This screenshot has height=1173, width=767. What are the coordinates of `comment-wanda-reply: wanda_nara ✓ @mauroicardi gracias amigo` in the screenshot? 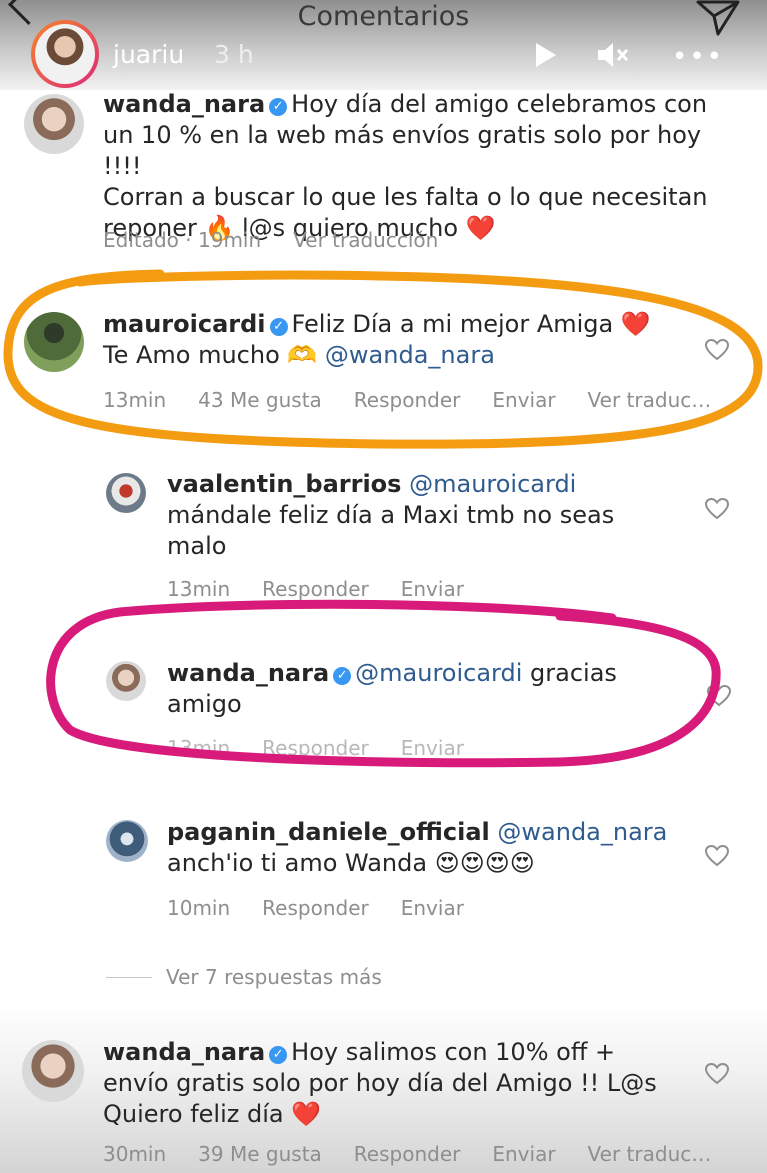 It's located at (427, 689).